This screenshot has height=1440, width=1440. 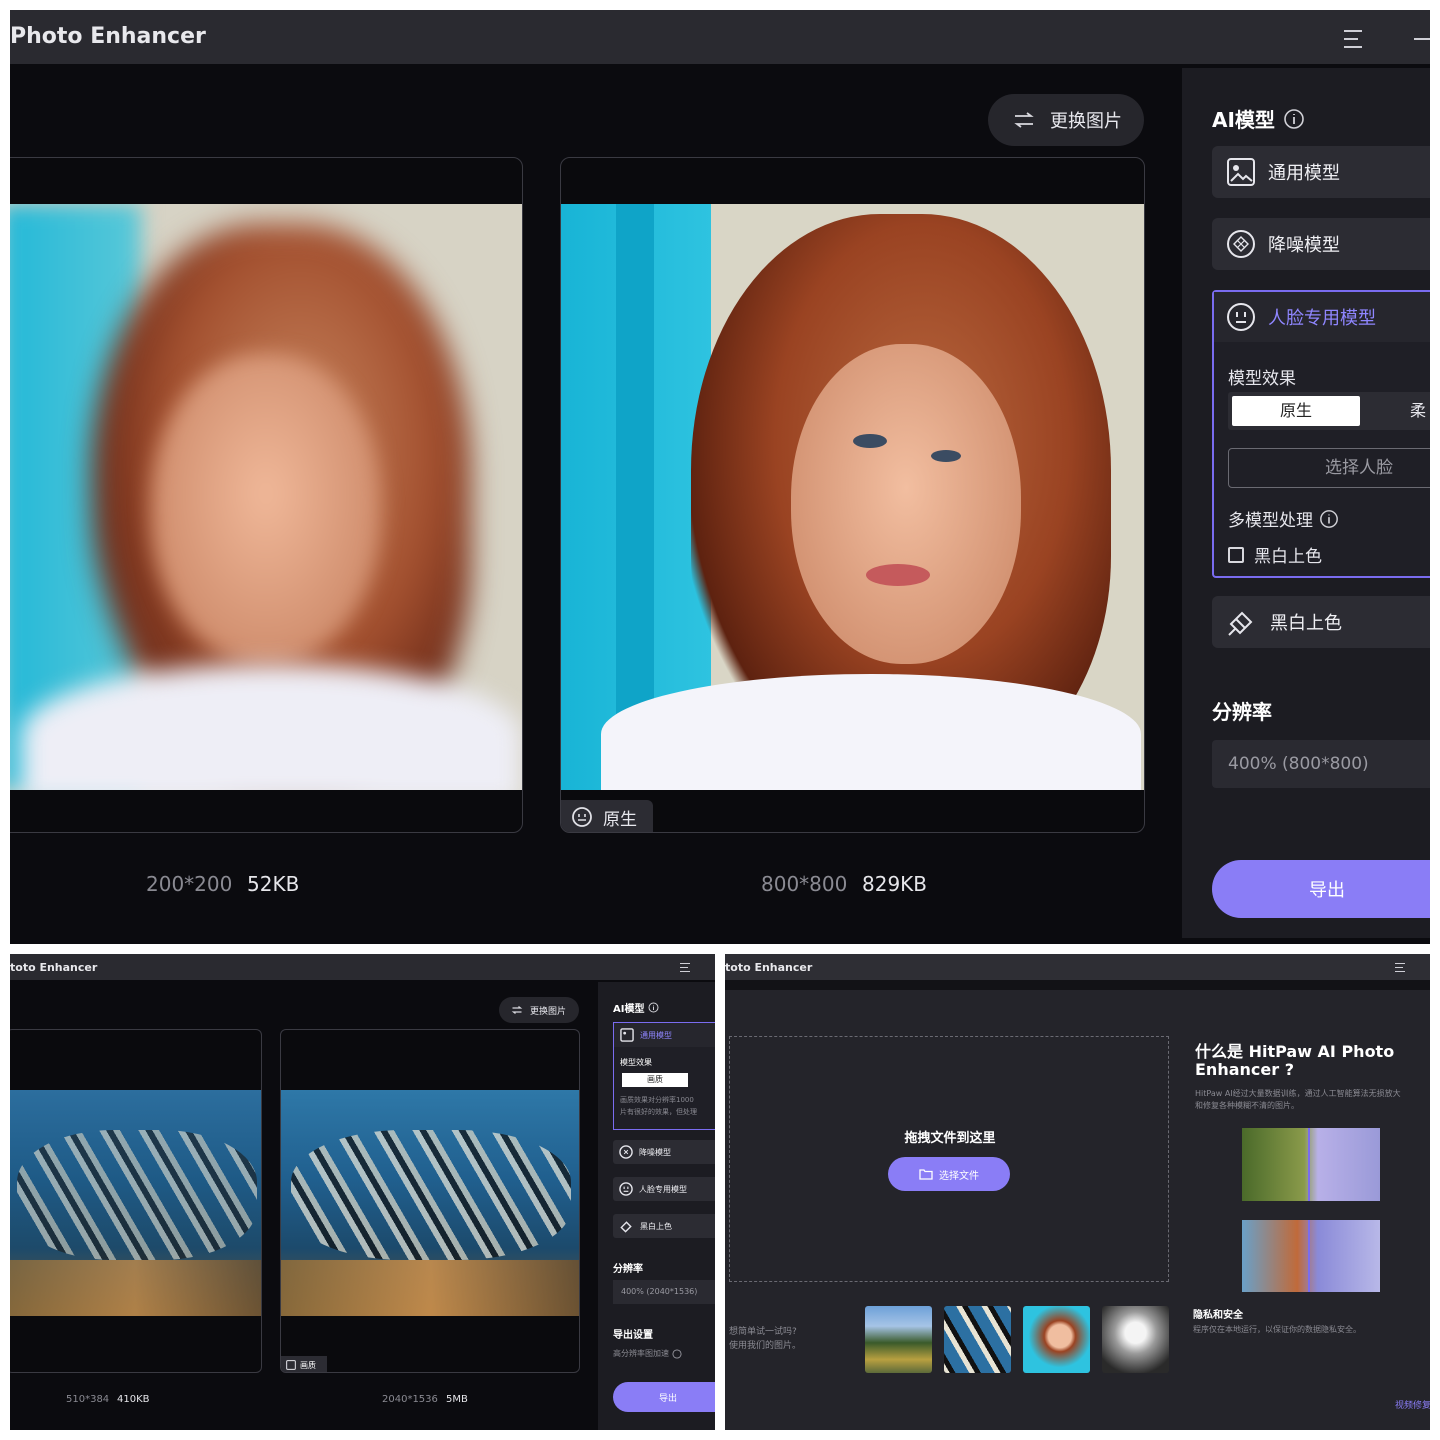 I want to click on bw-colorize-checkbox: 黑白上色, so click(x=1275, y=554).